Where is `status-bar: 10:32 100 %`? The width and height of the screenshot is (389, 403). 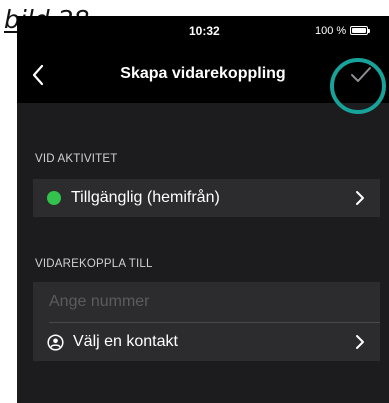 status-bar: 10:32 100 % is located at coordinates (203, 31).